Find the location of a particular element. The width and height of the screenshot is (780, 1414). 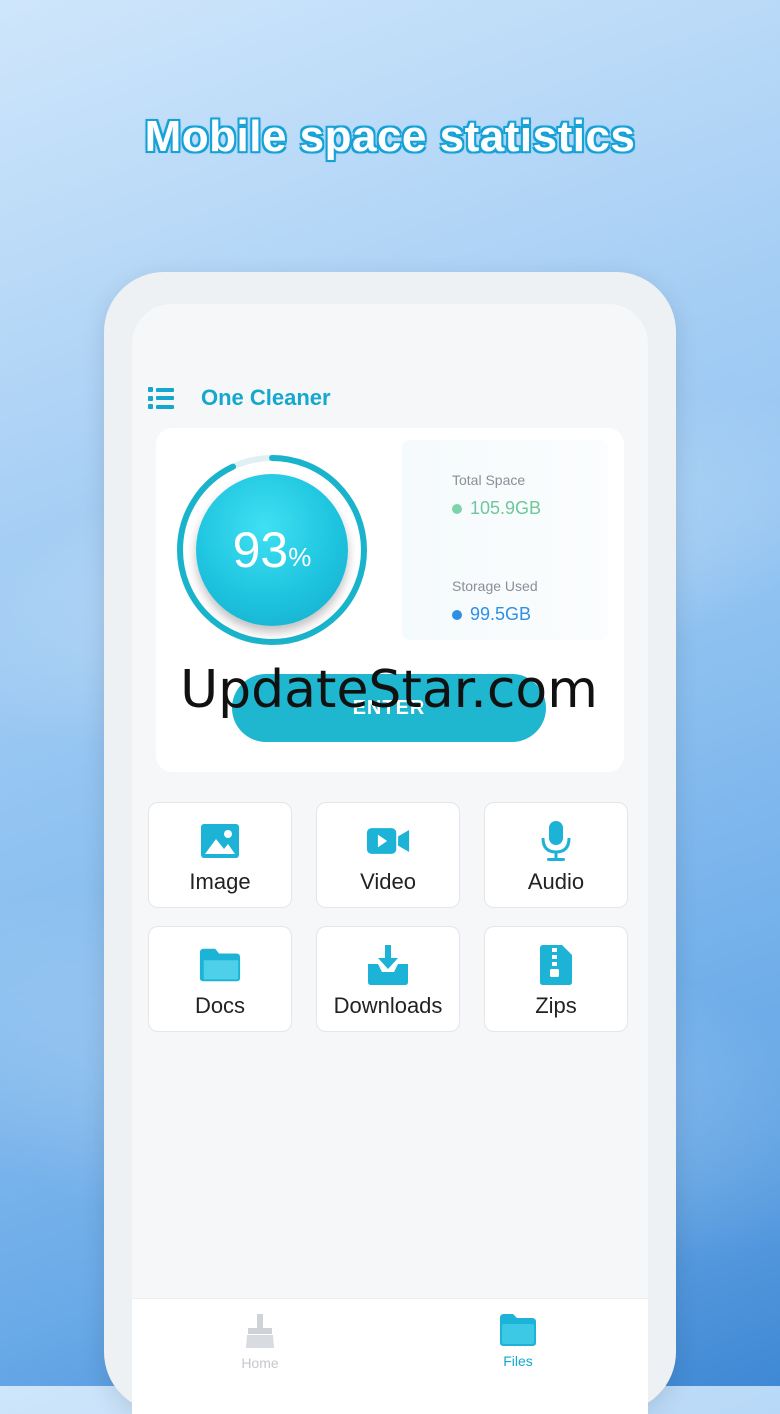

storage-used-value: 99.5GB is located at coordinates (491, 614).